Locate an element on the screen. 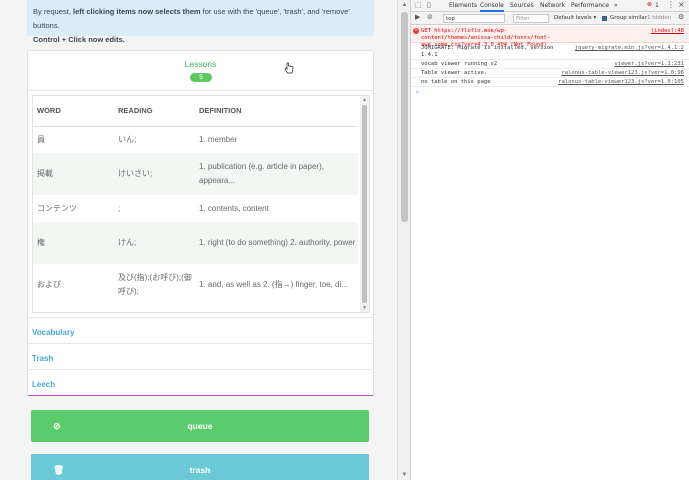  group-similar-checkbox is located at coordinates (604, 18).